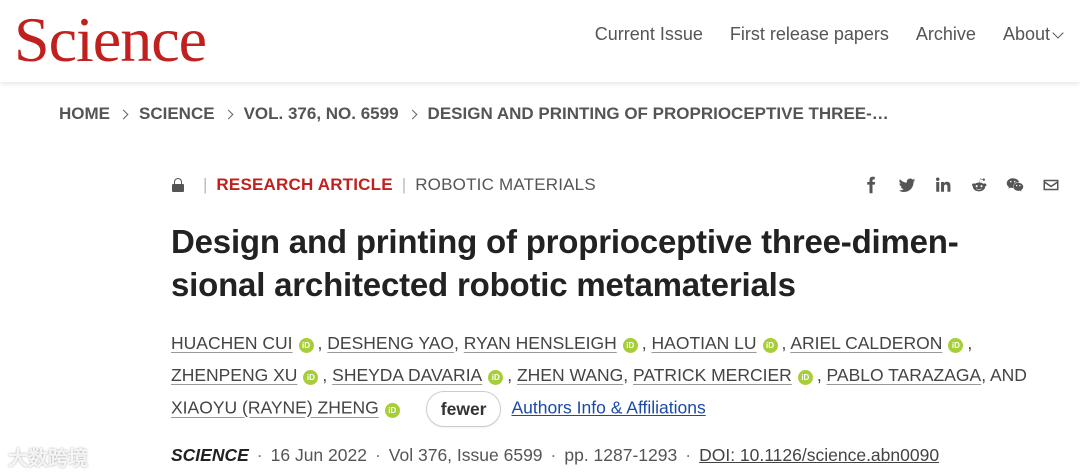 This screenshot has width=1080, height=475. What do you see at coordinates (407, 375) in the screenshot?
I see `author-name: SHEYDA DAVARIA` at bounding box center [407, 375].